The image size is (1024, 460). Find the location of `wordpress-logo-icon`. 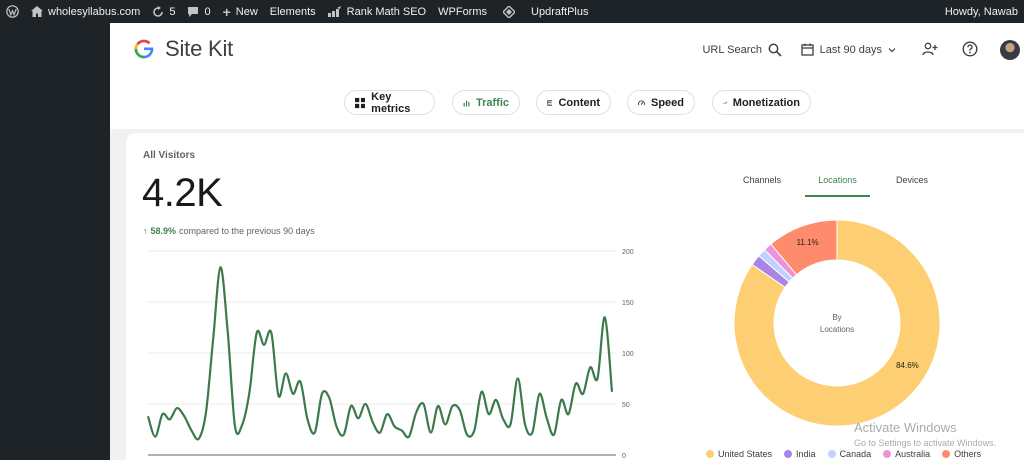

wordpress-logo-icon is located at coordinates (12, 11).